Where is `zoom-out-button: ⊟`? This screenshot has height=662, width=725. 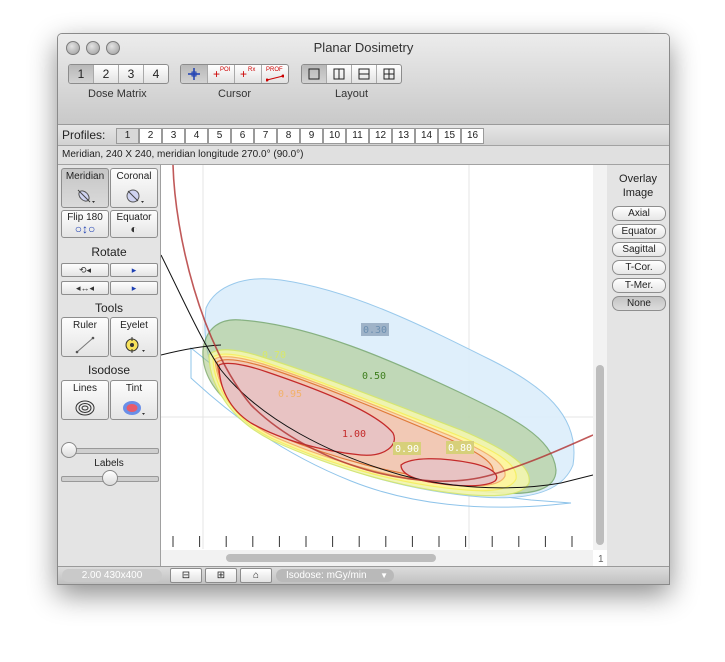
zoom-out-button: ⊟ is located at coordinates (186, 575).